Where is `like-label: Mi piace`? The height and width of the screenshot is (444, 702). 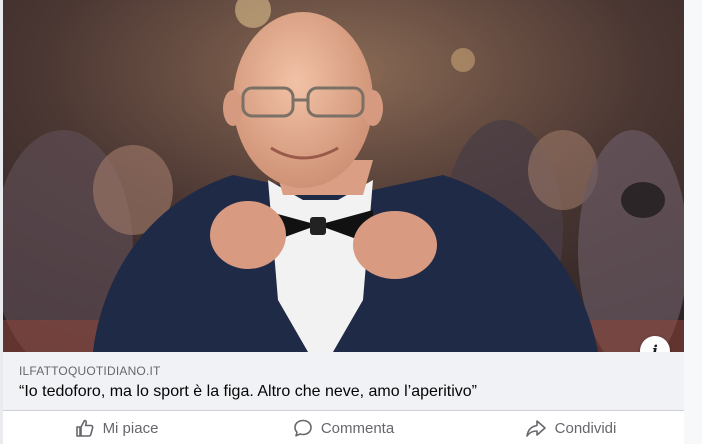 like-label: Mi piace is located at coordinates (130, 428).